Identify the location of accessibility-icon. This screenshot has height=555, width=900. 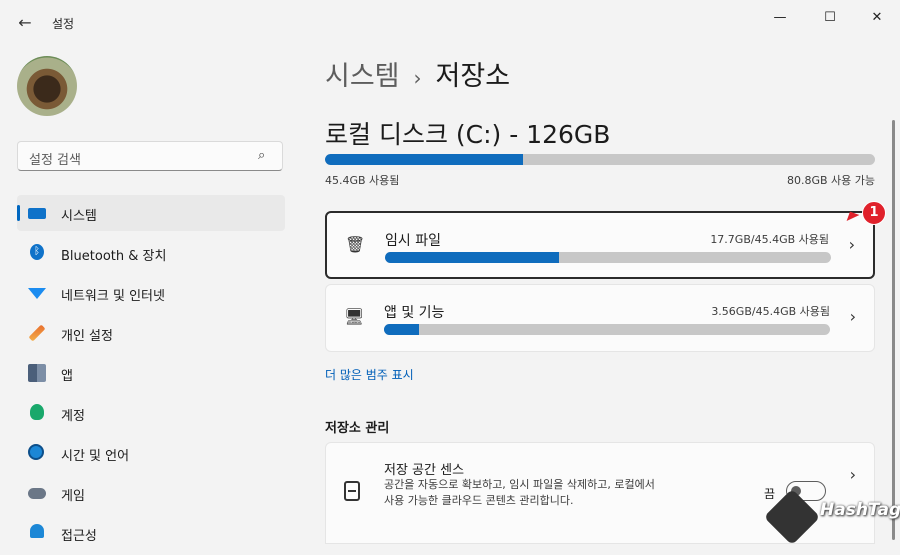
(37, 531).